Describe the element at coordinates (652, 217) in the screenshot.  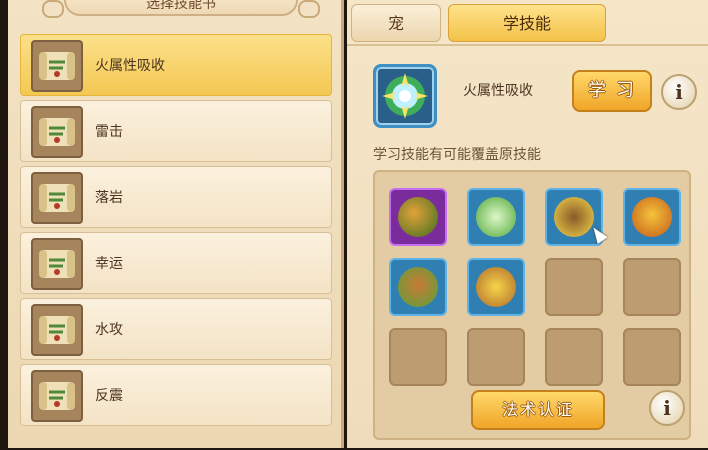
I see `buddha-skill-icon` at that location.